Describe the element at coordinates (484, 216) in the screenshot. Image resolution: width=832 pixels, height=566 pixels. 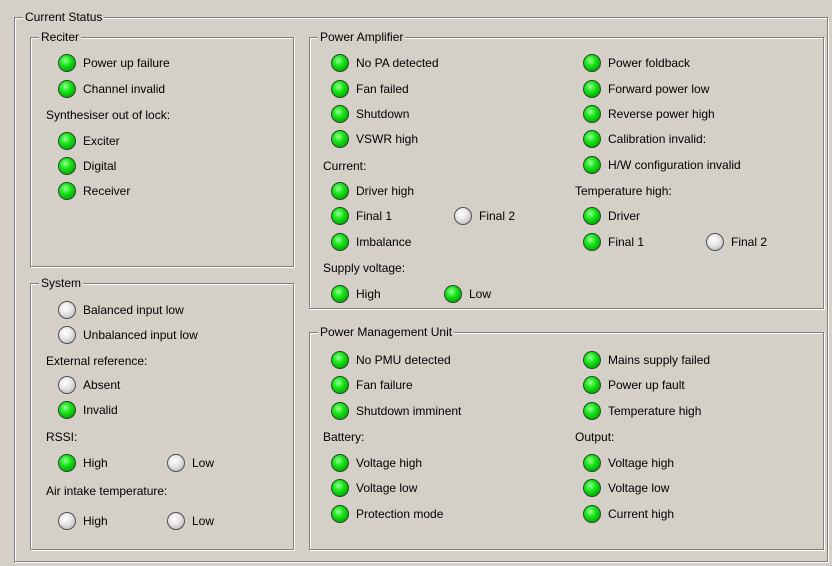
I see `indicator-final-2: Final 2` at that location.